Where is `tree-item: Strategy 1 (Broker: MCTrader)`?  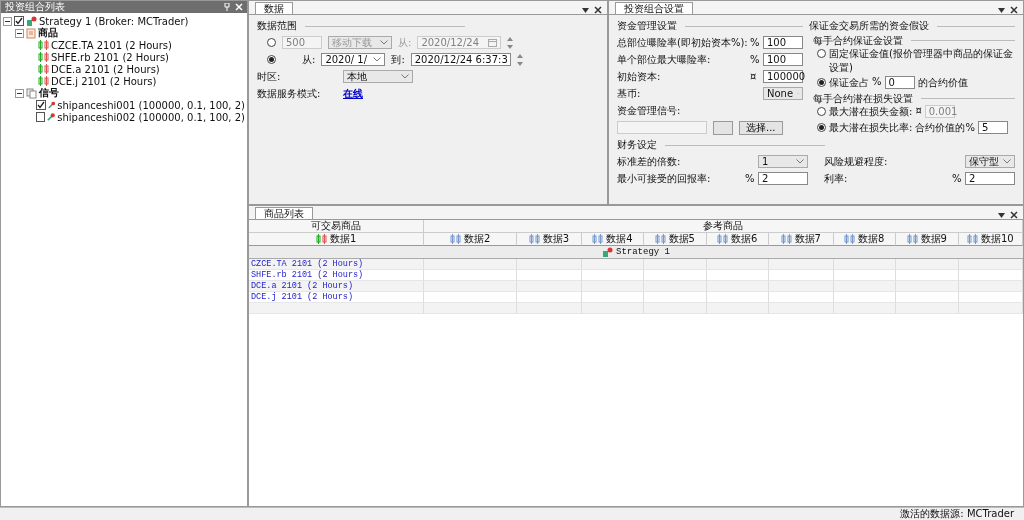 tree-item: Strategy 1 (Broker: MCTrader) is located at coordinates (114, 21).